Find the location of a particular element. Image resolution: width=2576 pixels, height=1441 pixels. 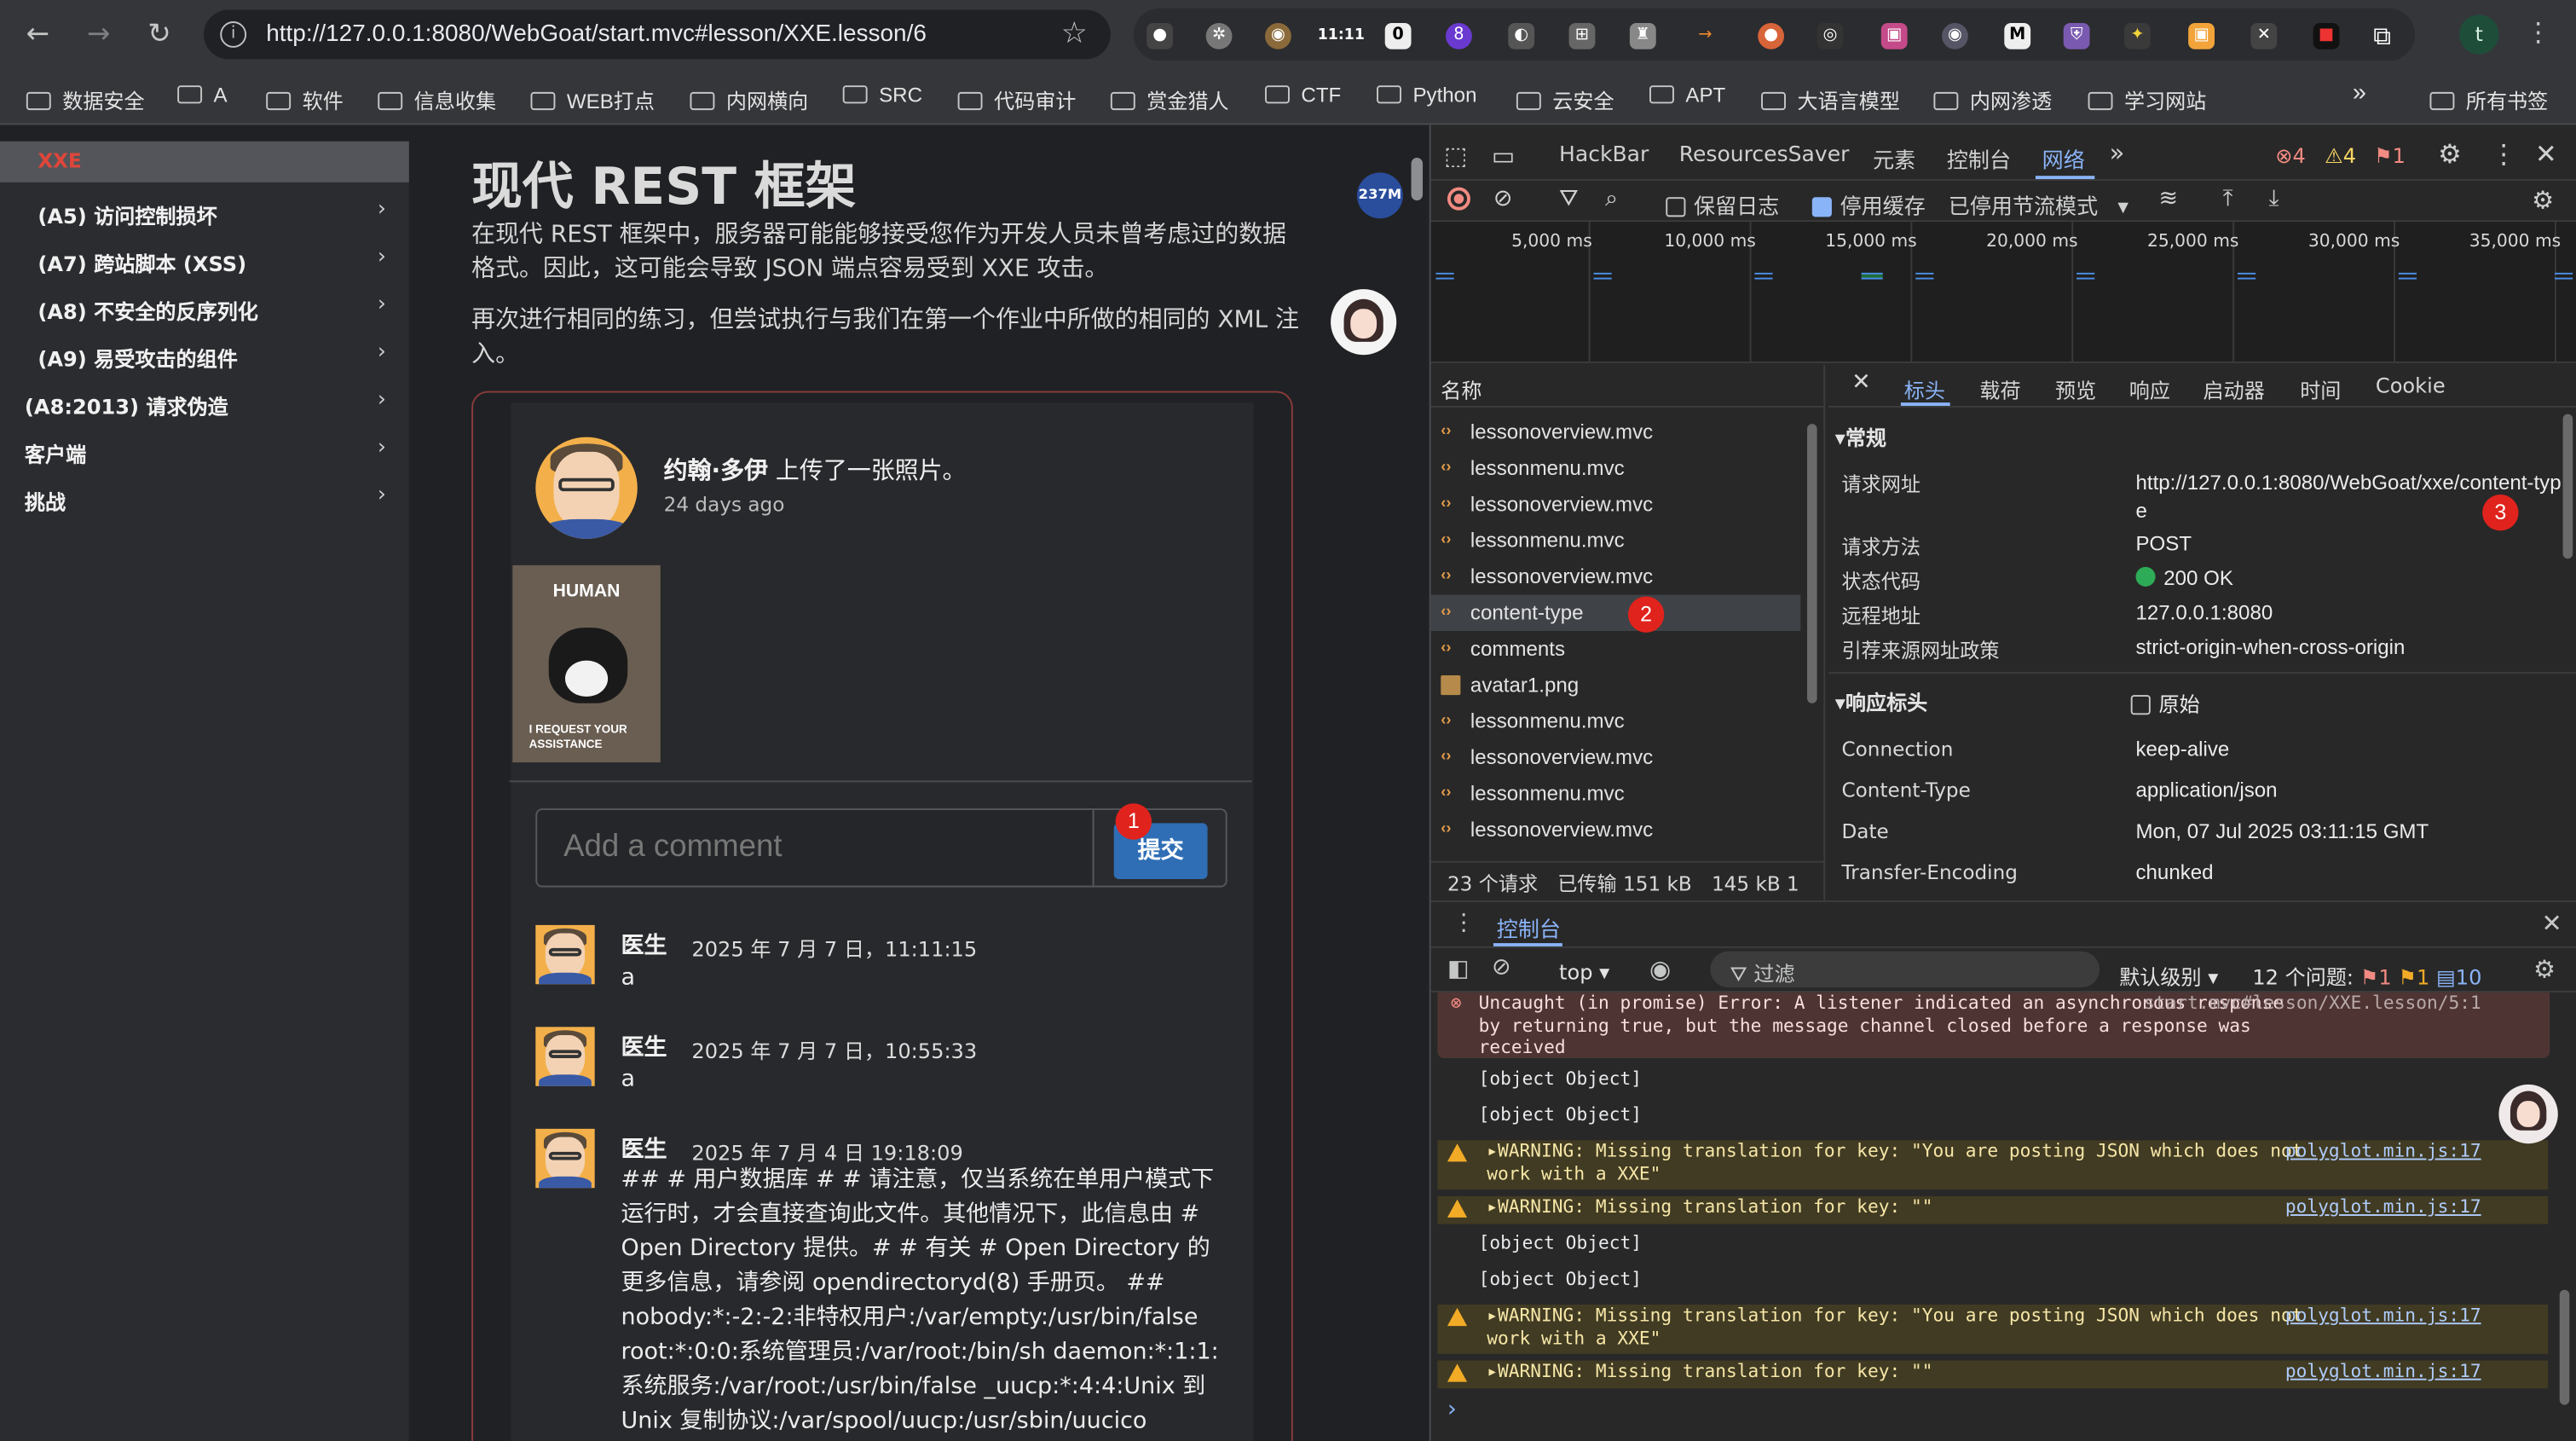

search-icon: ⌕ is located at coordinates (1611, 199).